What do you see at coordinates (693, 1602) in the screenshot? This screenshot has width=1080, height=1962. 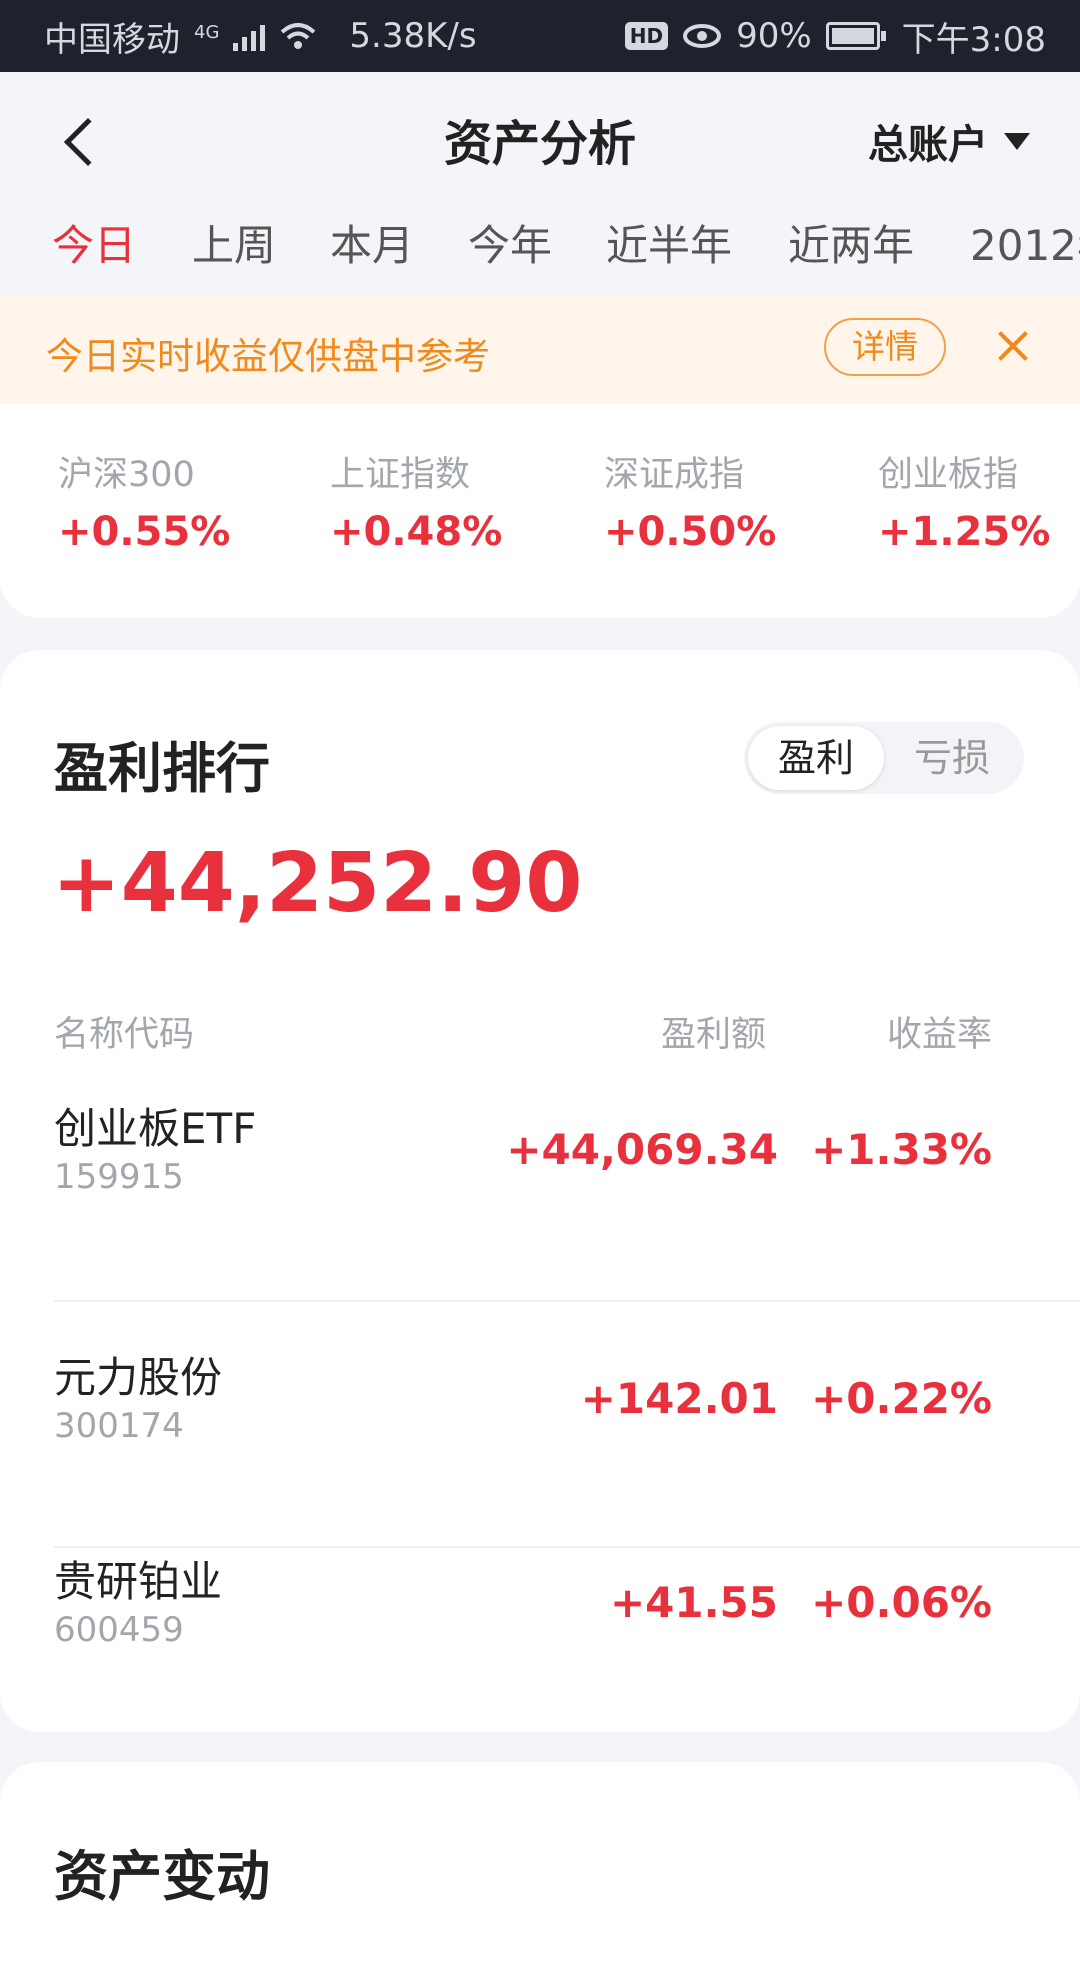 I see `stock-profit: +41.55` at bounding box center [693, 1602].